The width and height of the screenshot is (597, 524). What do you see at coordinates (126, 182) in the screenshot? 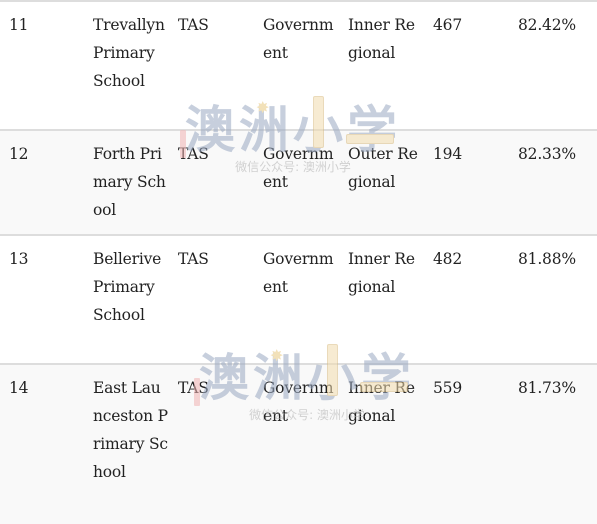
I see `school-name-cell: Forth Primary School` at bounding box center [126, 182].